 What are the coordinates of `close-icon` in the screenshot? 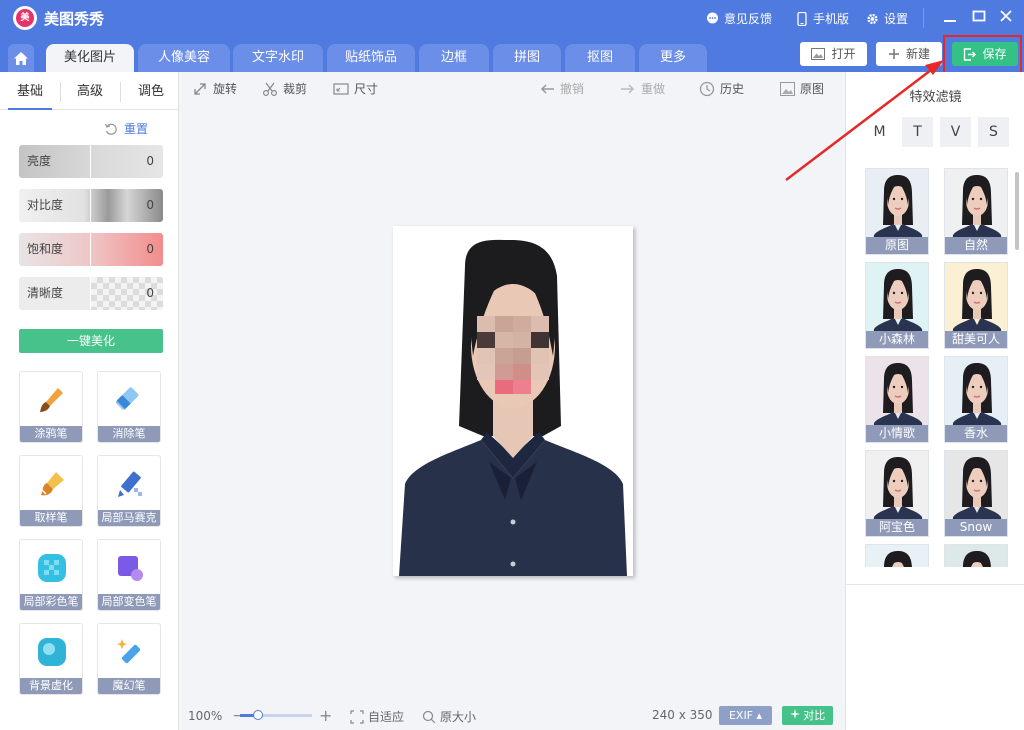 It's located at (1006, 16).